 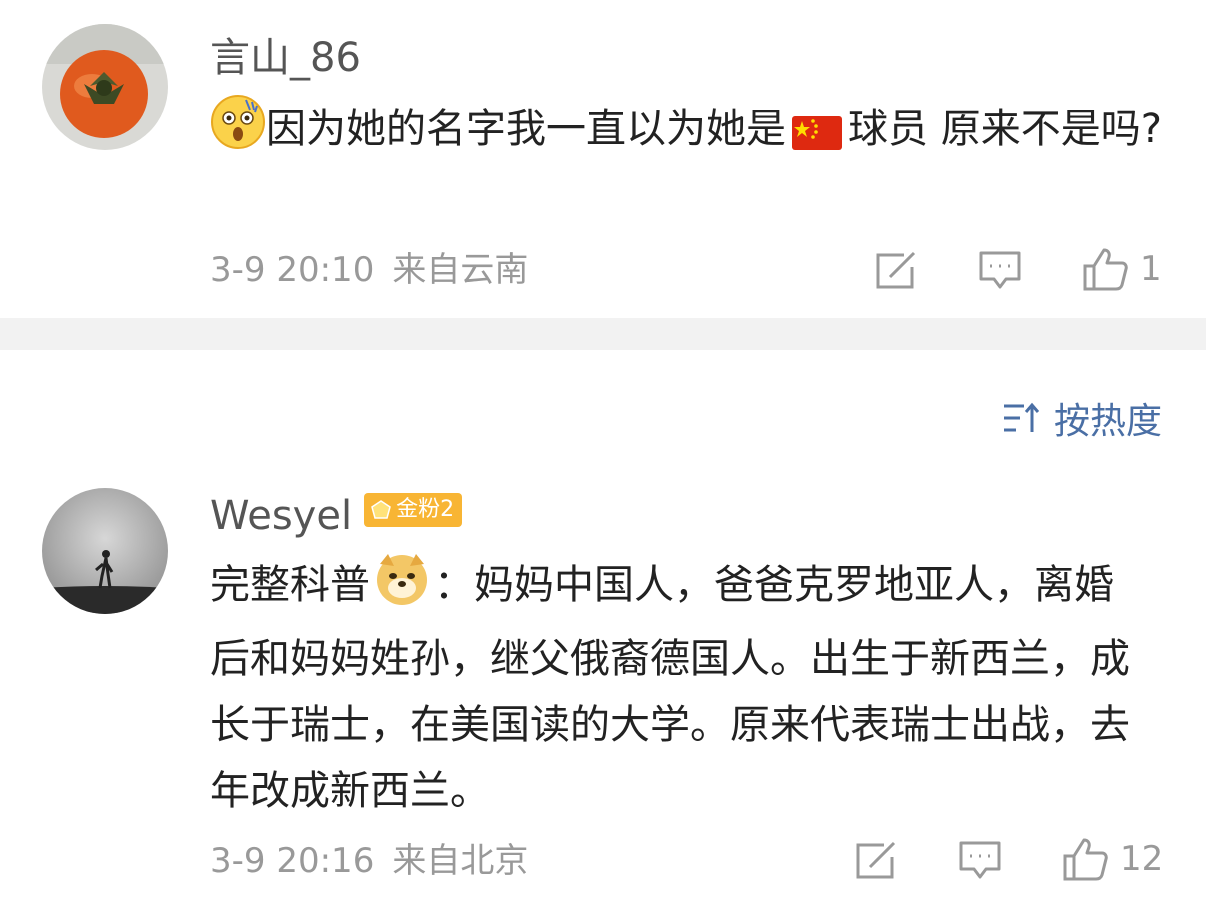 I want to click on sort-icon, so click(x=1021, y=417).